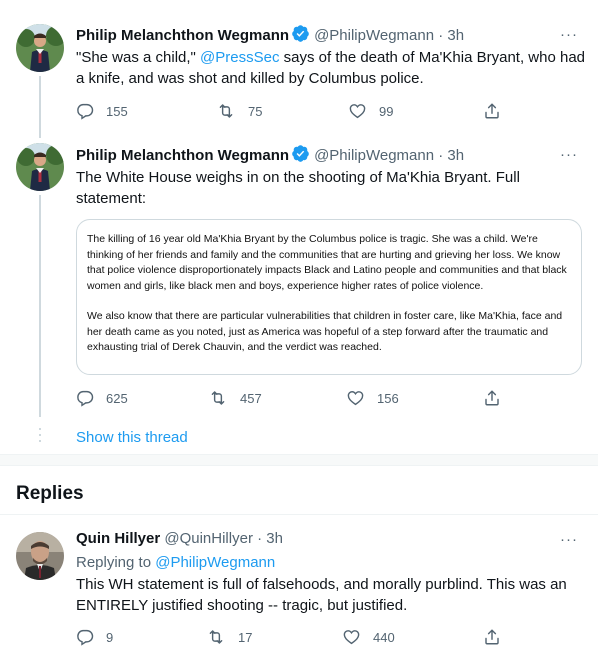 The width and height of the screenshot is (598, 658). Describe the element at coordinates (296, 637) in the screenshot. I see `tweet-actions: 9 17 440` at that location.